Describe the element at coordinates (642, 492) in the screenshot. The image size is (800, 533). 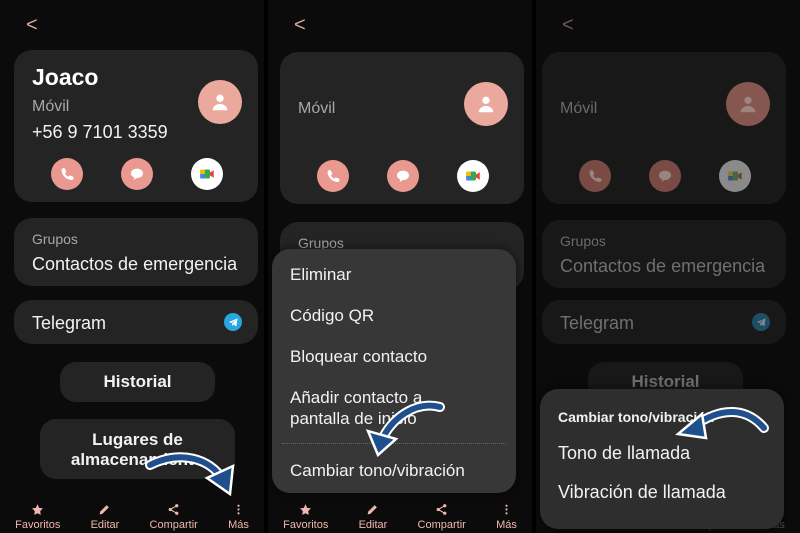
I see `sheet-item-vibration: Vibración de llamada` at that location.